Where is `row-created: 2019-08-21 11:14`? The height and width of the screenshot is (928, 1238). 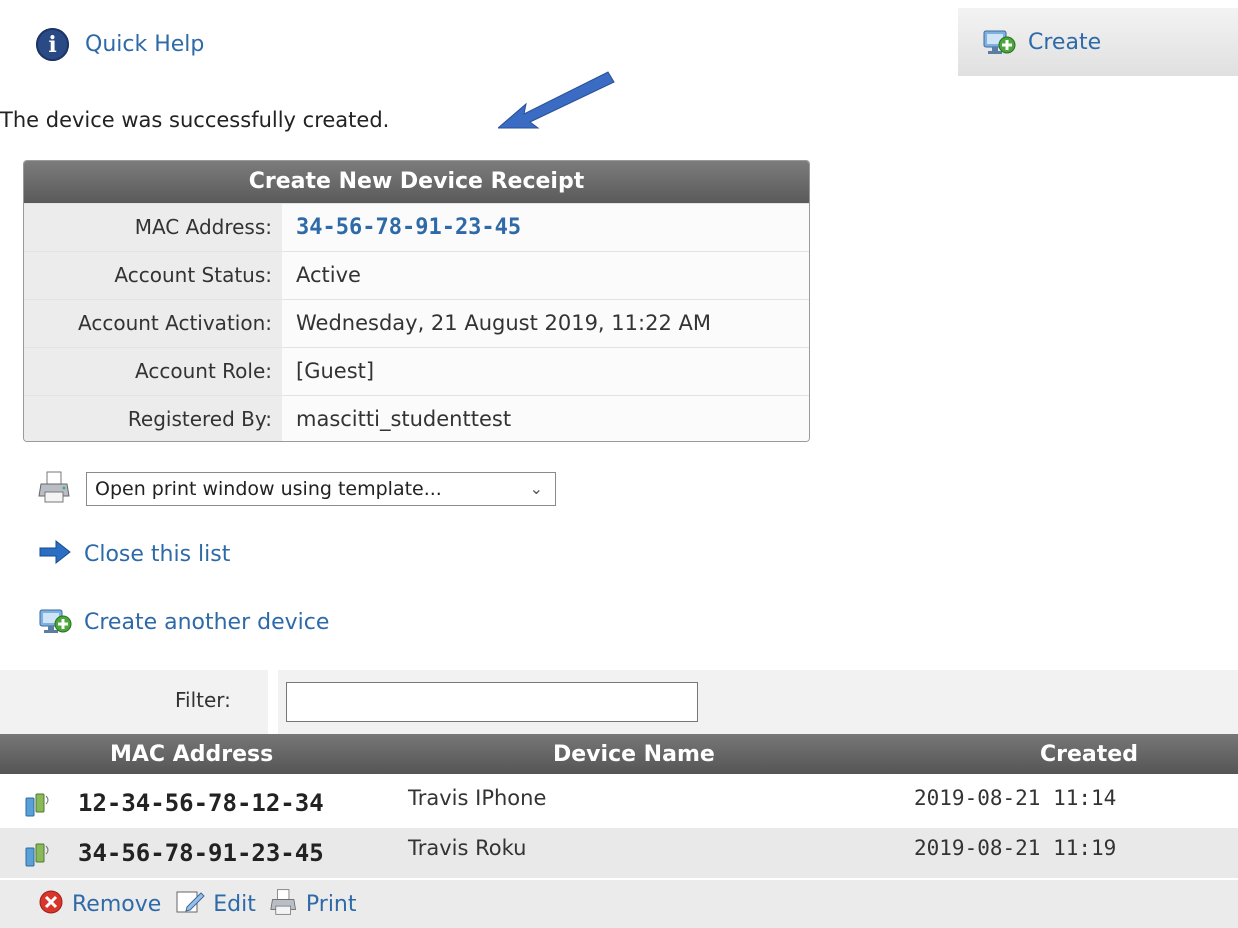 row-created: 2019-08-21 11:14 is located at coordinates (1015, 798).